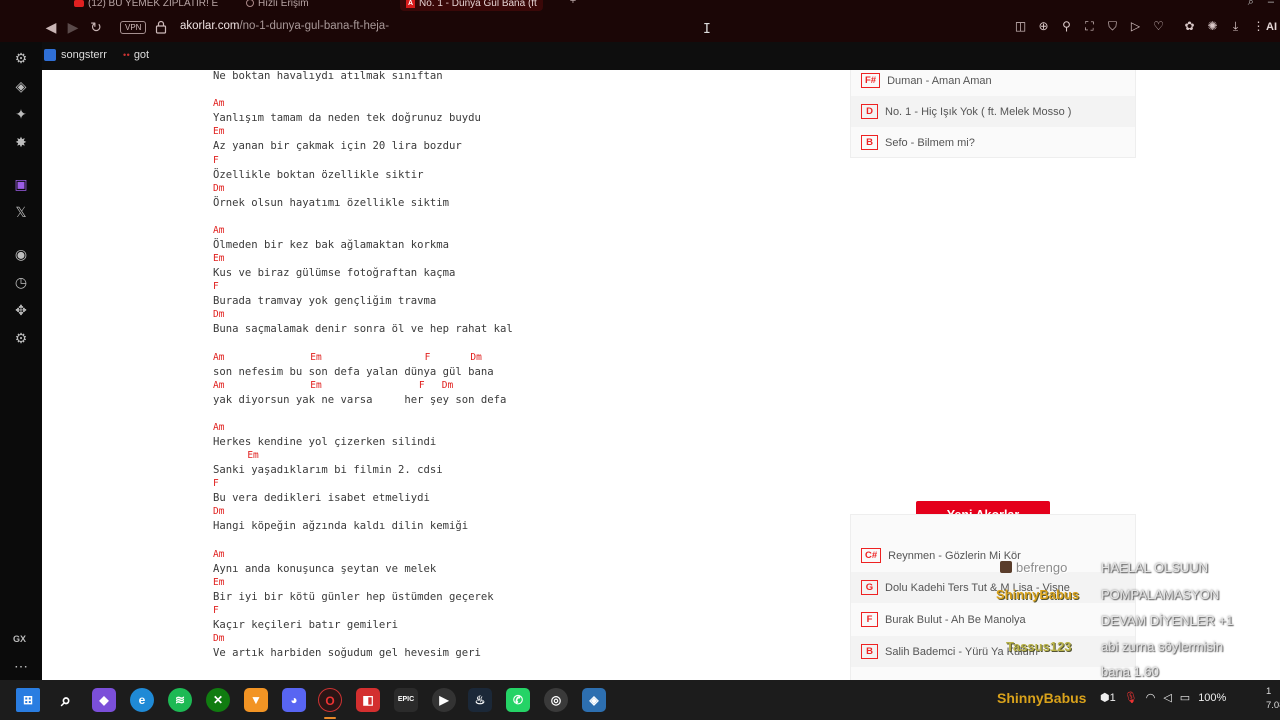 The image size is (1280, 720). I want to click on bookmark-got: • • got, so click(136, 55).